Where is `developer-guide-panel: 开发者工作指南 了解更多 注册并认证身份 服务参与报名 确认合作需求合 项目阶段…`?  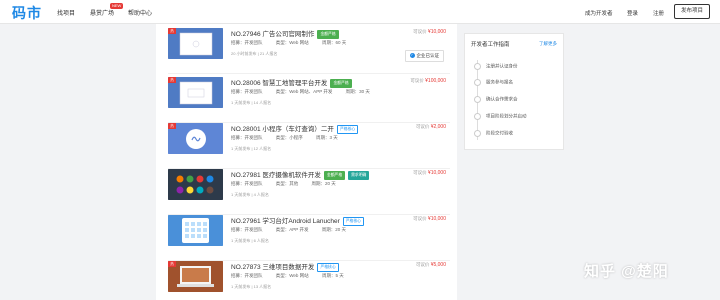
developer-guide-panel: 开发者工作指南 了解更多 注册并认证身份 服务参与报名 确认合作需求合 项目阶段… is located at coordinates (514, 91).